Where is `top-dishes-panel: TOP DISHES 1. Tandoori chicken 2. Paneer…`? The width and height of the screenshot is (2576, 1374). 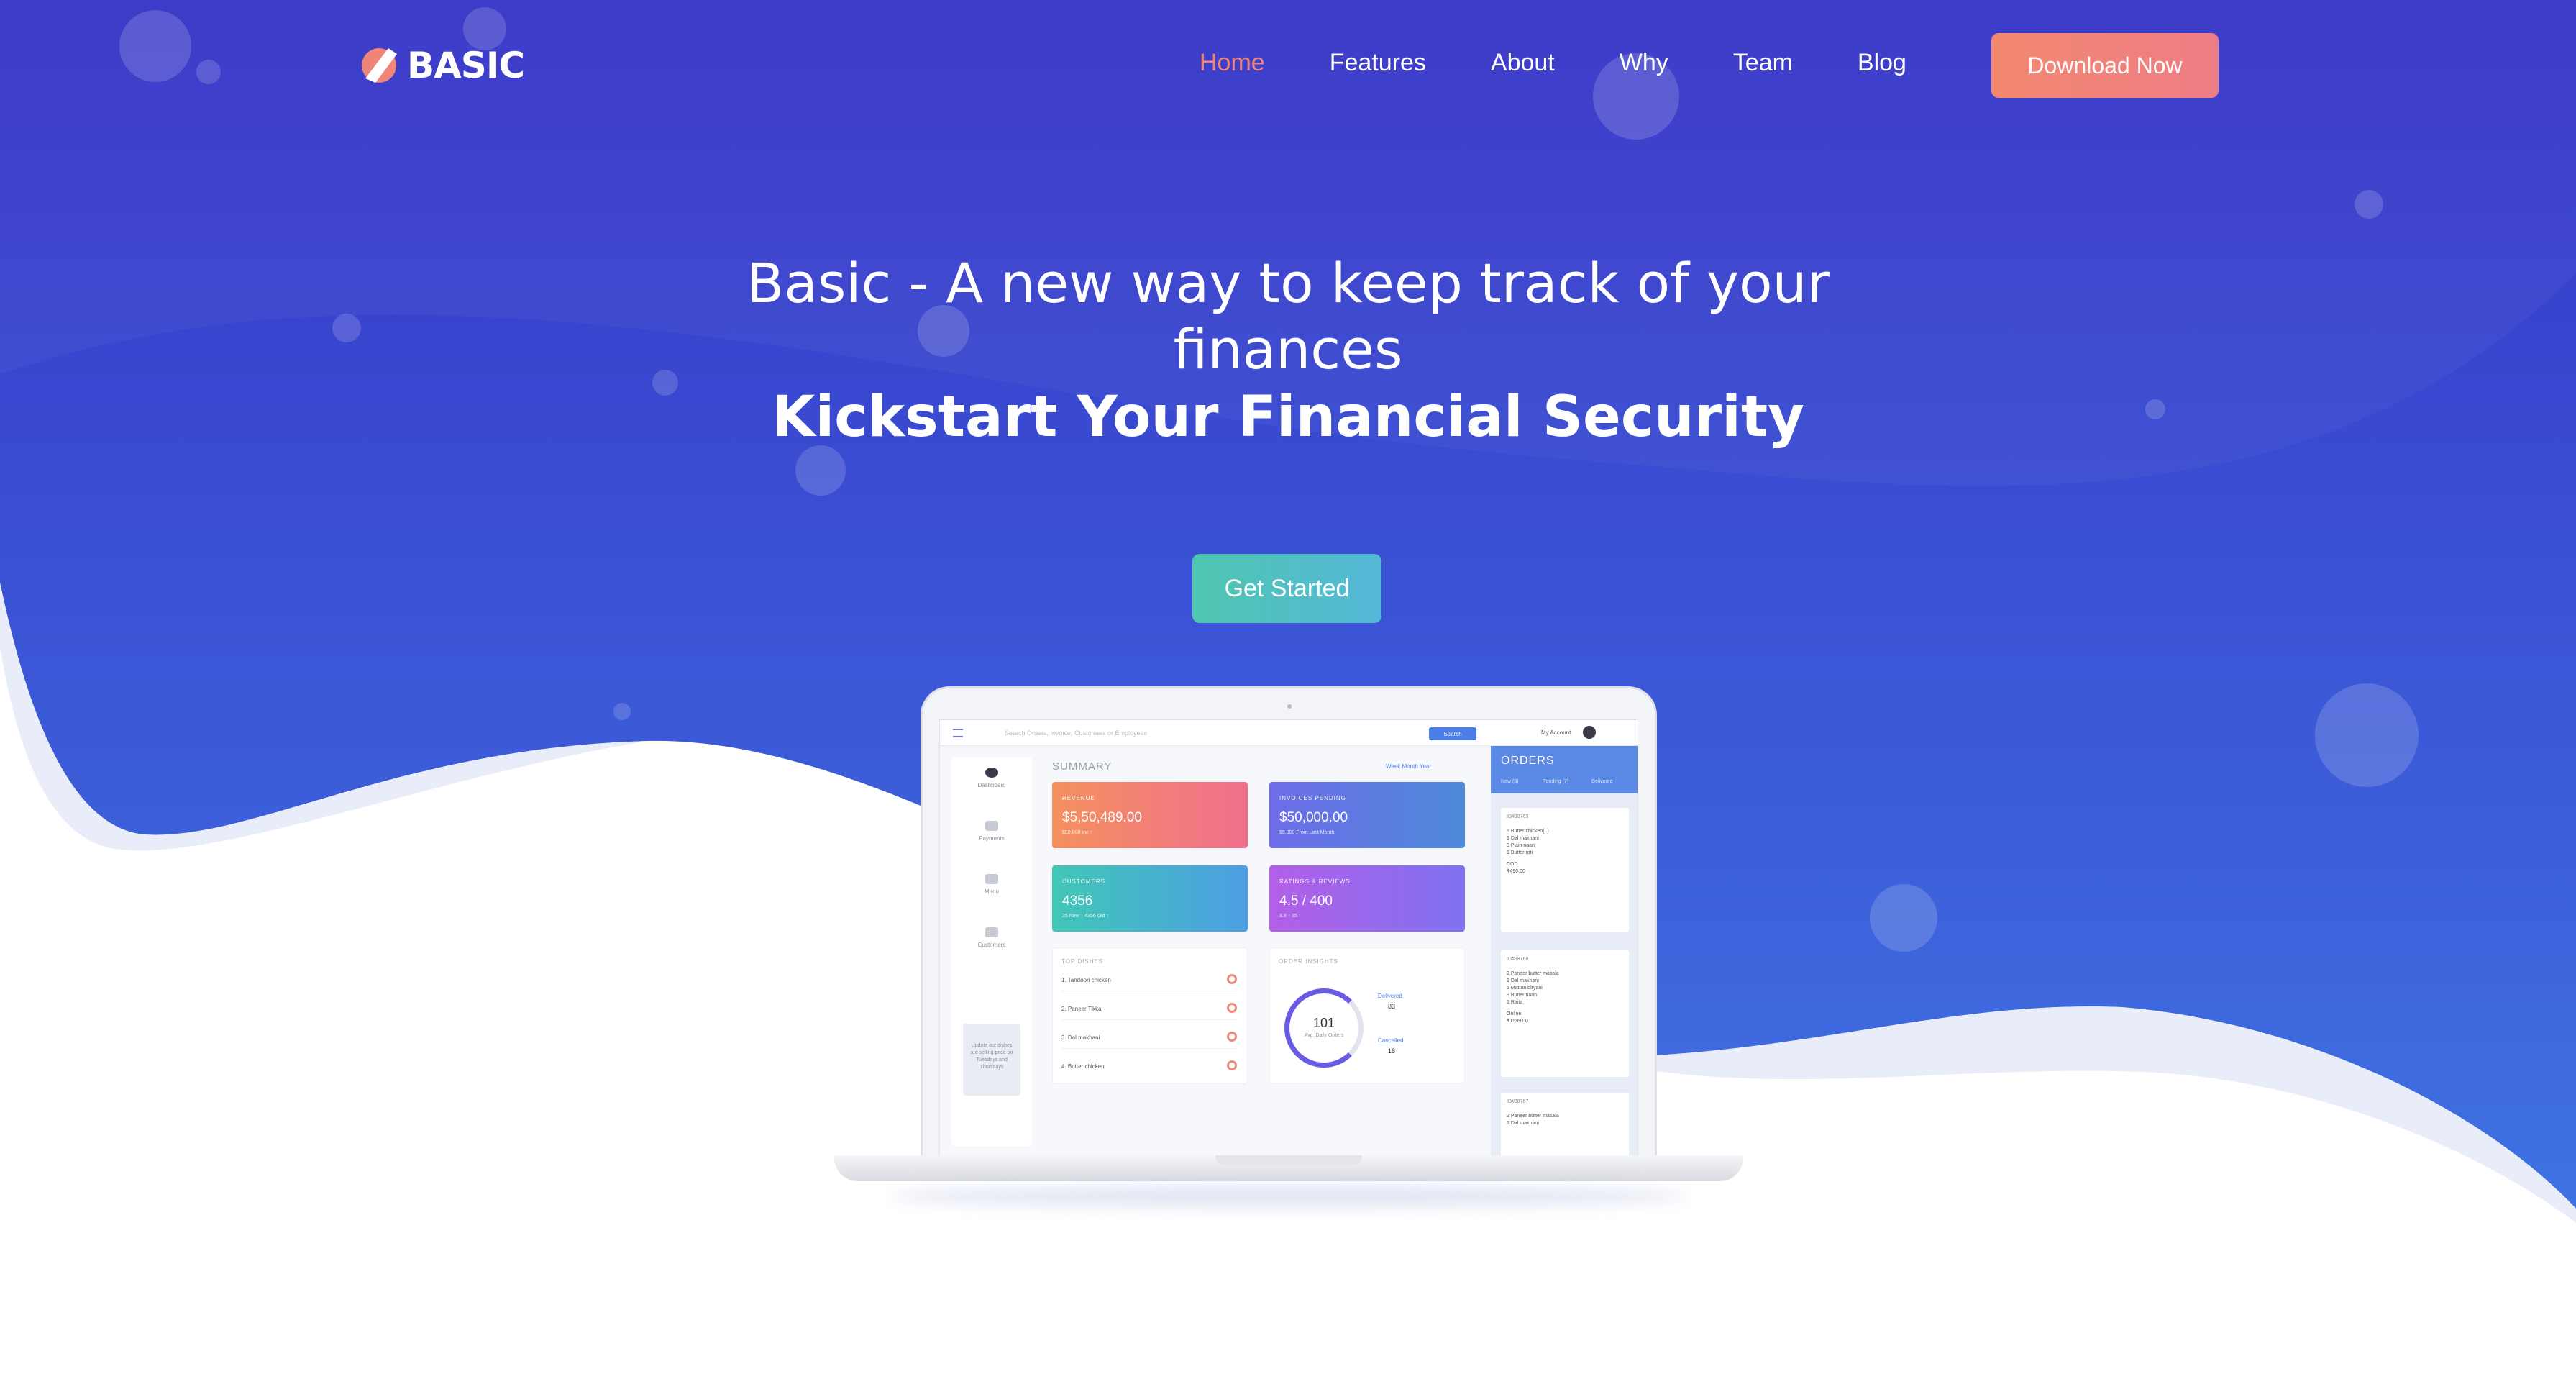
top-dishes-panel: TOP DISHES 1. Tandoori chicken 2. Paneer… is located at coordinates (1150, 1015).